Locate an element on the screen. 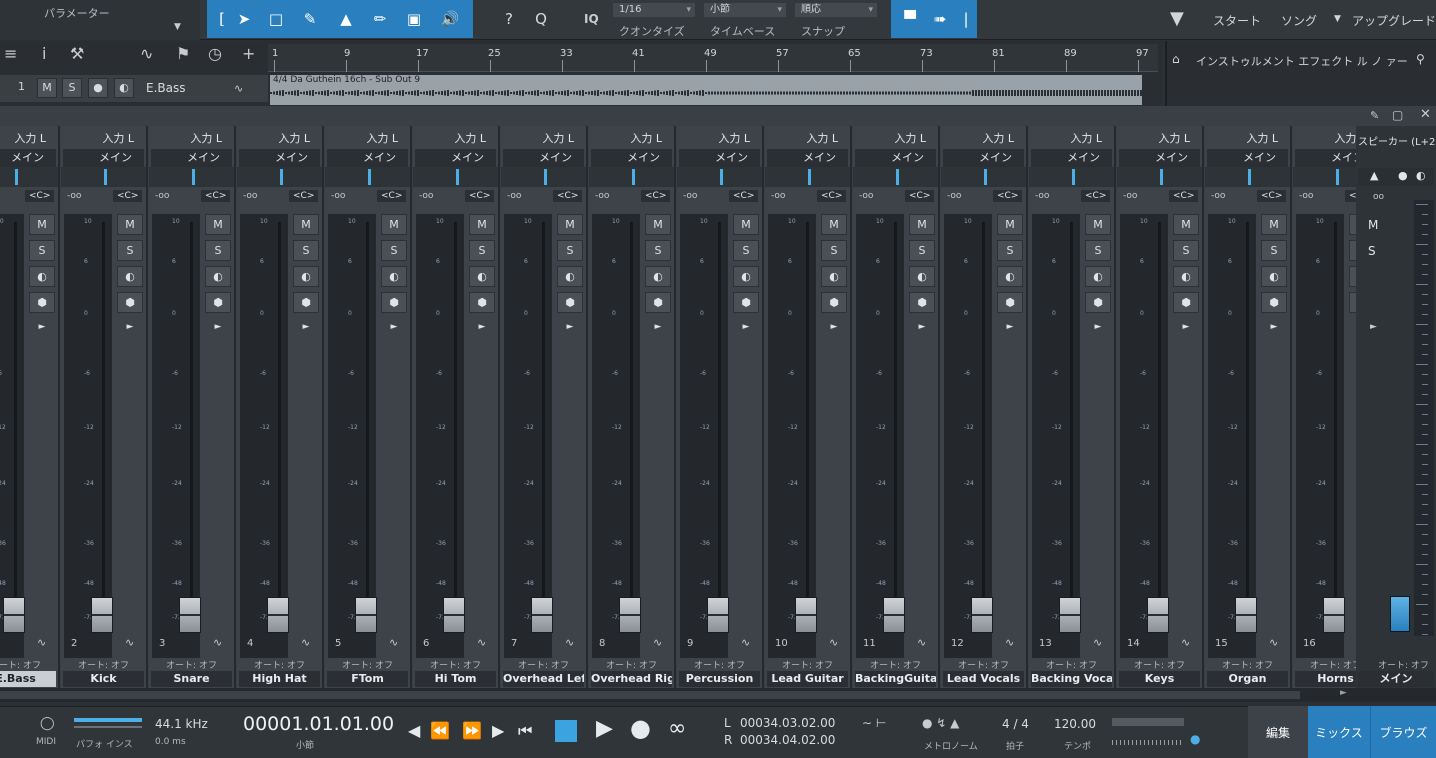 This screenshot has width=1436, height=758. channel-name: FTom is located at coordinates (367, 679).